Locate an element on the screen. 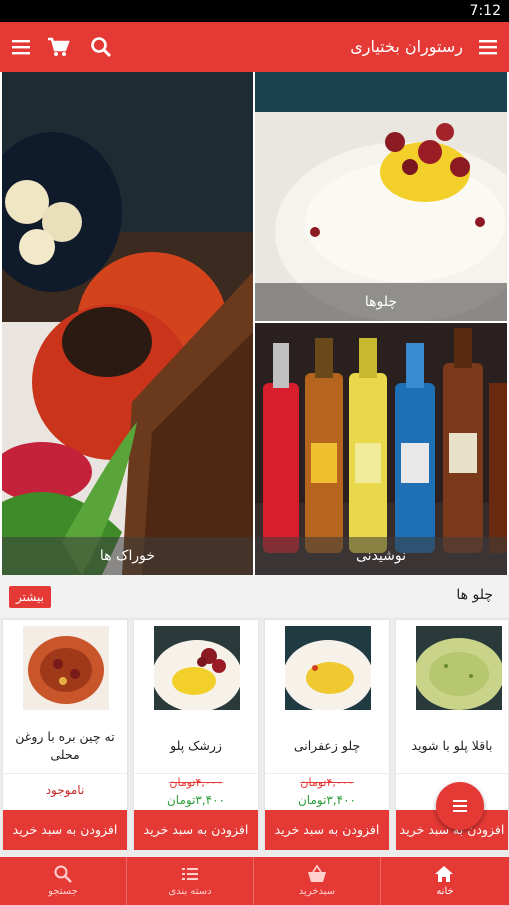 This screenshot has width=509, height=905. nav-label: دسته بندی is located at coordinates (190, 891).